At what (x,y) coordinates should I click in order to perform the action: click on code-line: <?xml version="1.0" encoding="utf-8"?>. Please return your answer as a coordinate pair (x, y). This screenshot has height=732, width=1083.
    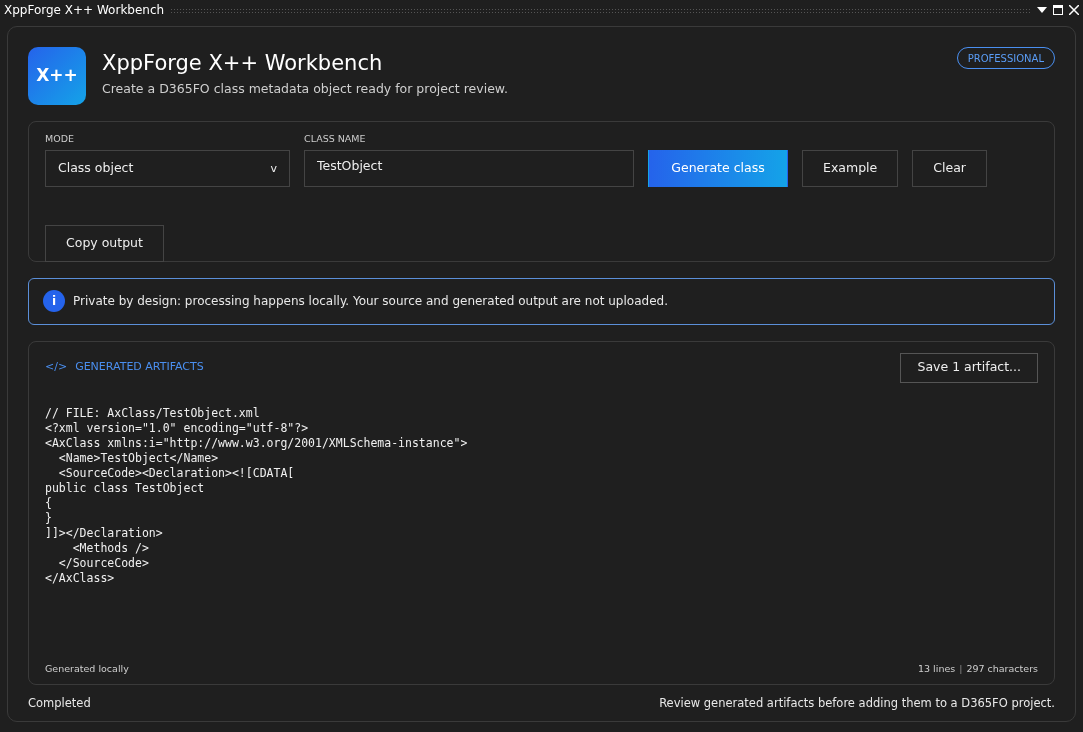
    Looking at the image, I should click on (177, 428).